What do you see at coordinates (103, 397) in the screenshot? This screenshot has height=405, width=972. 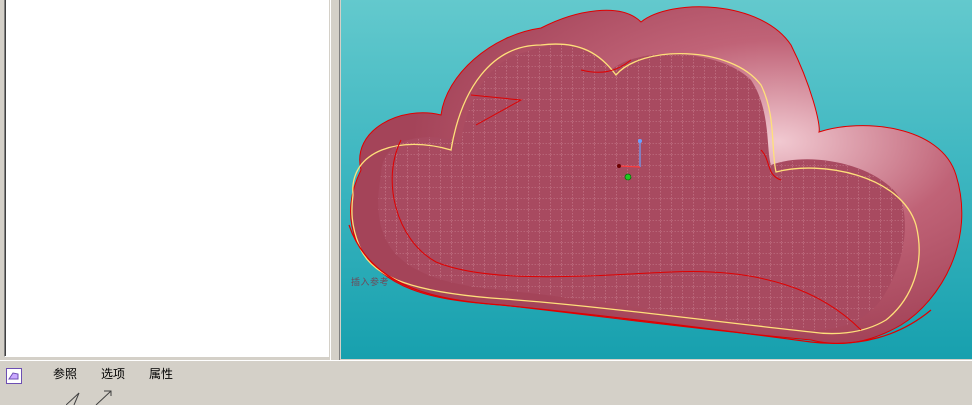 I see `flip-direction-icon` at bounding box center [103, 397].